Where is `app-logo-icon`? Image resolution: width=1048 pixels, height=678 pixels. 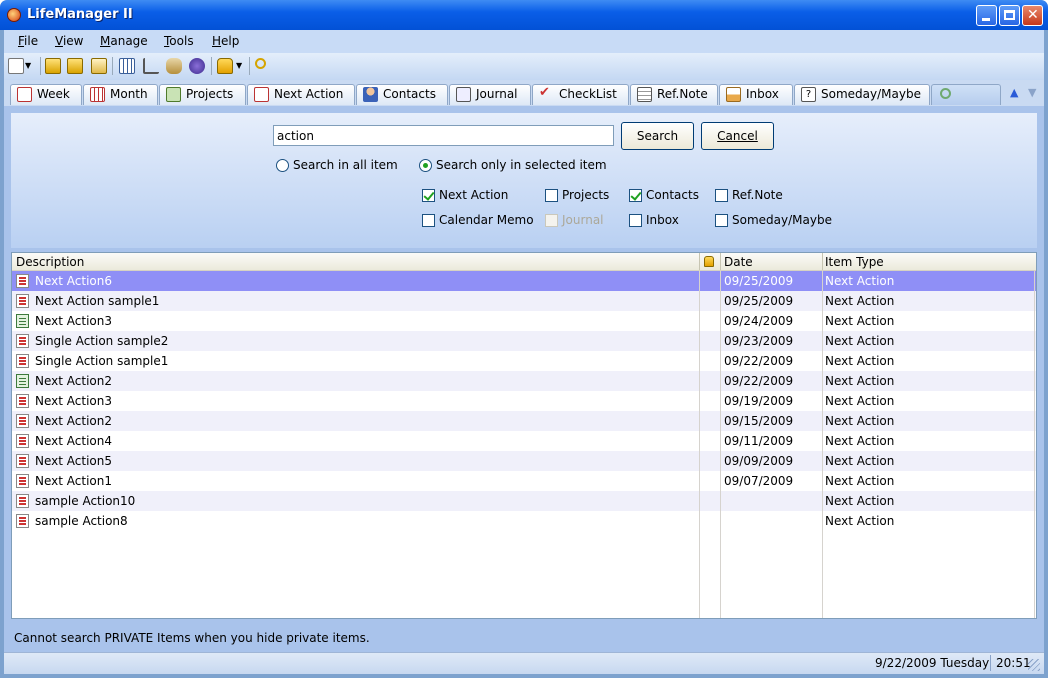
app-logo-icon is located at coordinates (14, 15).